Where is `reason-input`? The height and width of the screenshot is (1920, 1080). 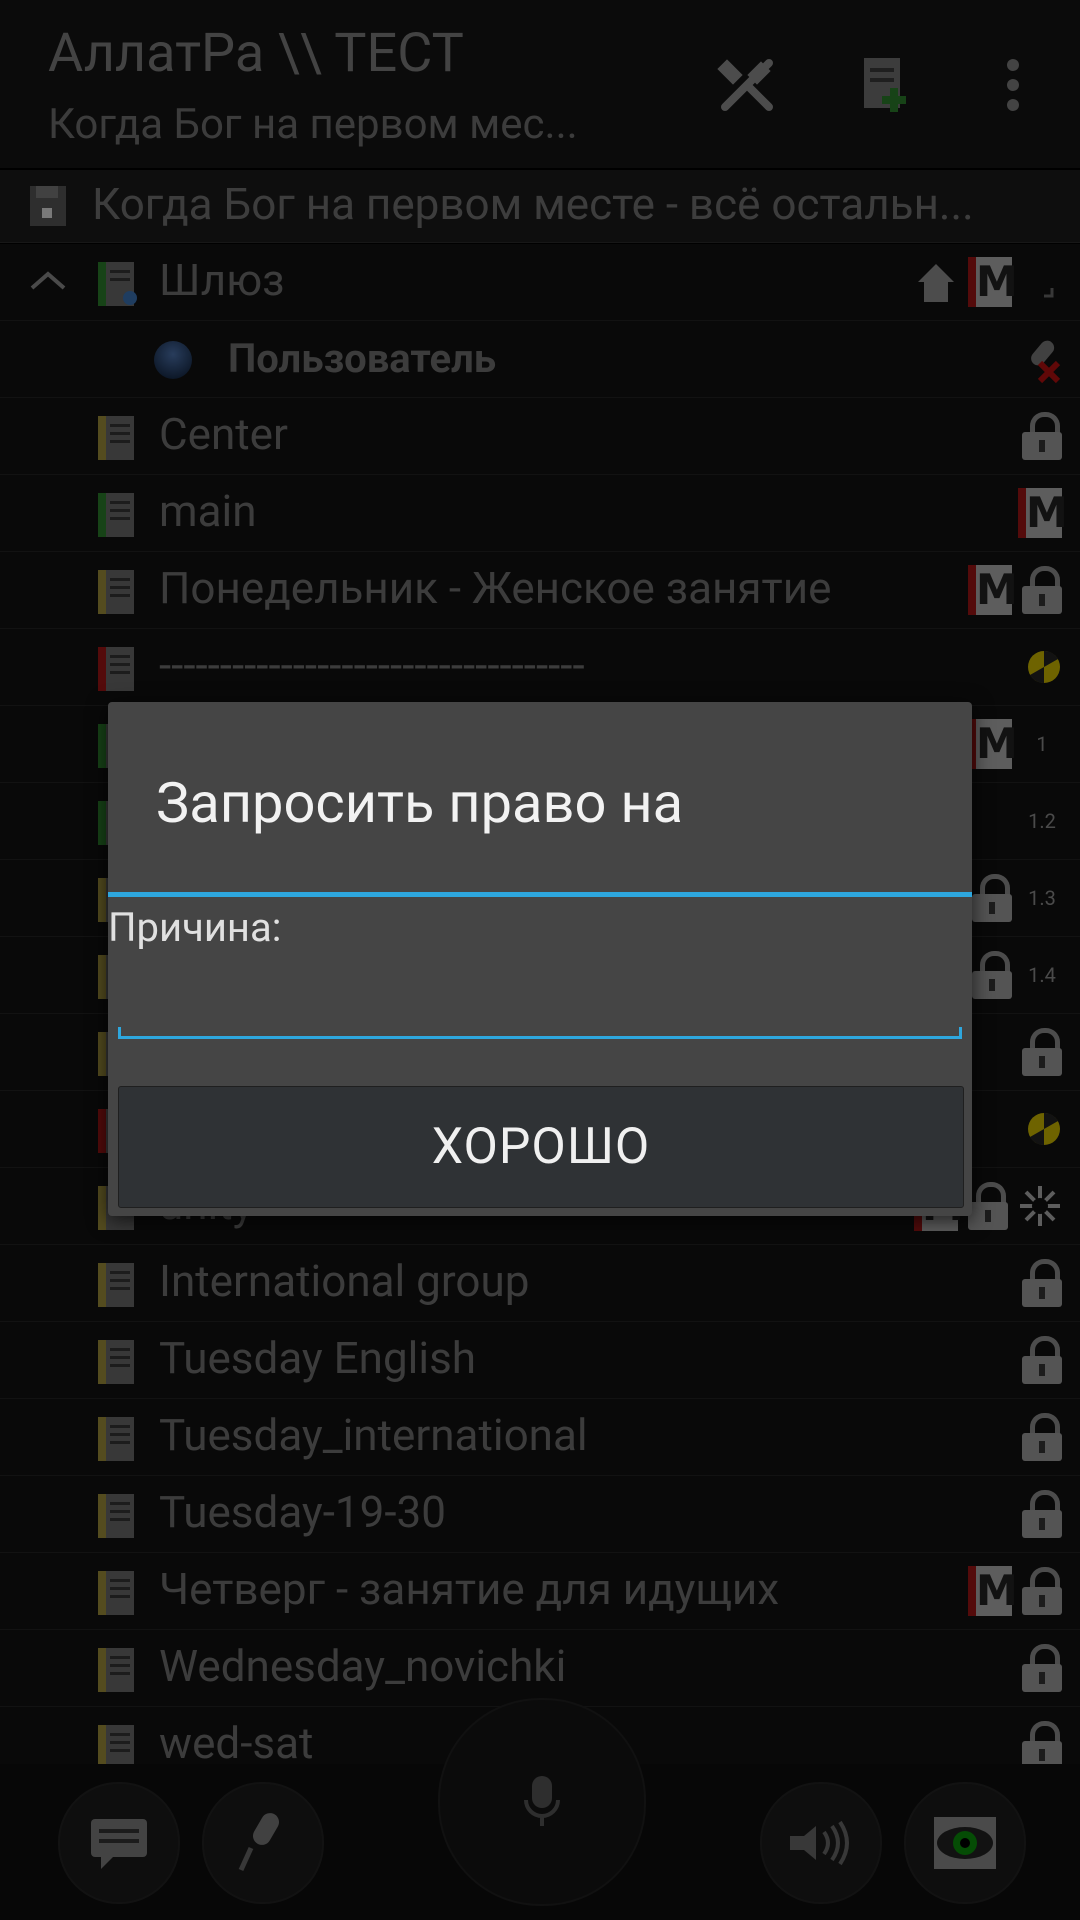 reason-input is located at coordinates (542, 1013).